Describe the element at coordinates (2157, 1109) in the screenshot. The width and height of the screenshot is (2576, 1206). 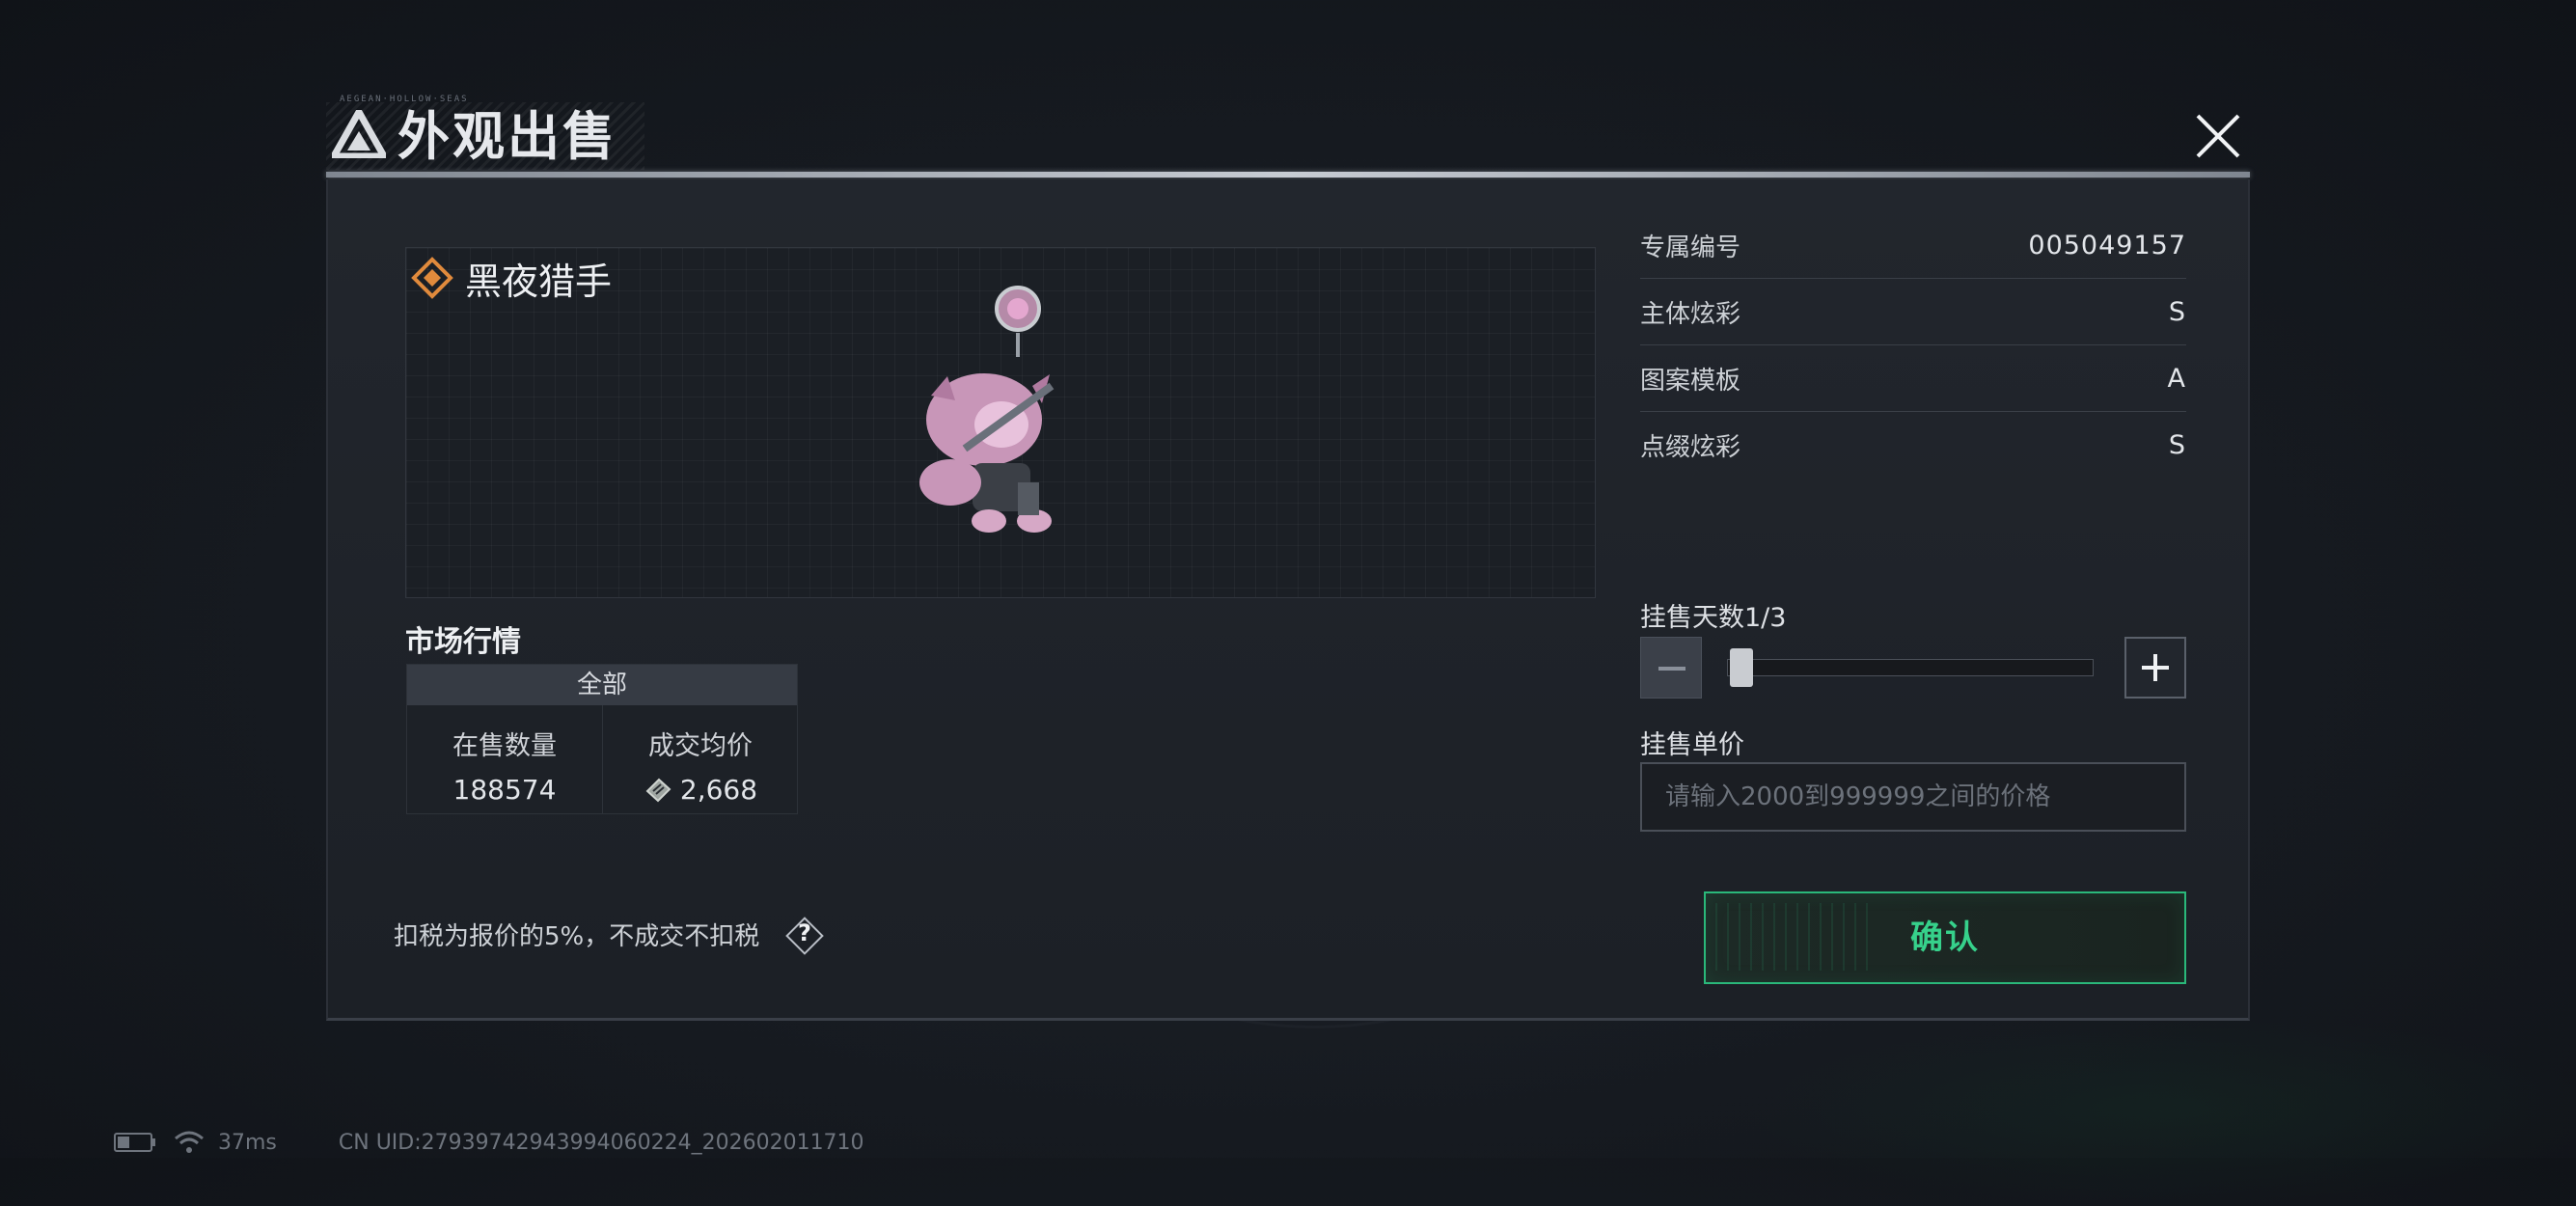
I see `background-glow` at that location.